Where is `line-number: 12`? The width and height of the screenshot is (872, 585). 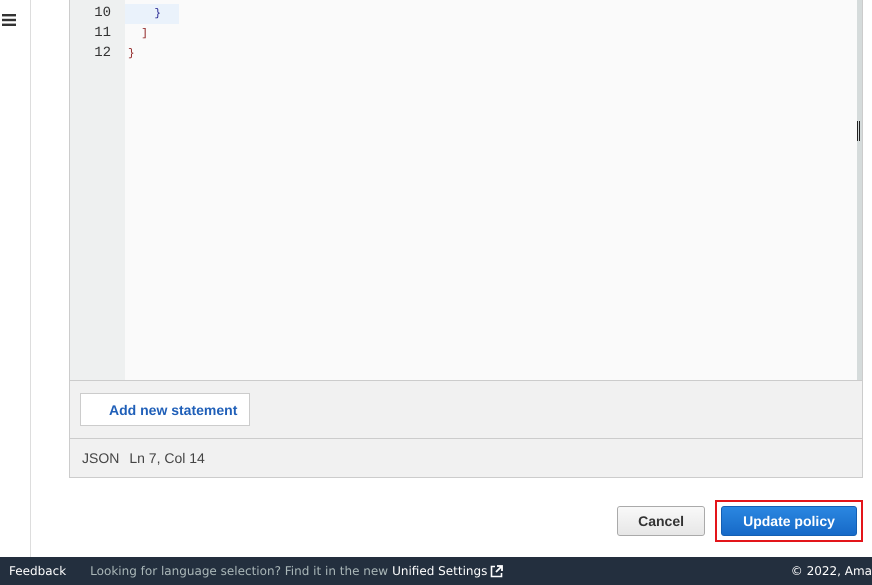
line-number: 12 is located at coordinates (102, 53).